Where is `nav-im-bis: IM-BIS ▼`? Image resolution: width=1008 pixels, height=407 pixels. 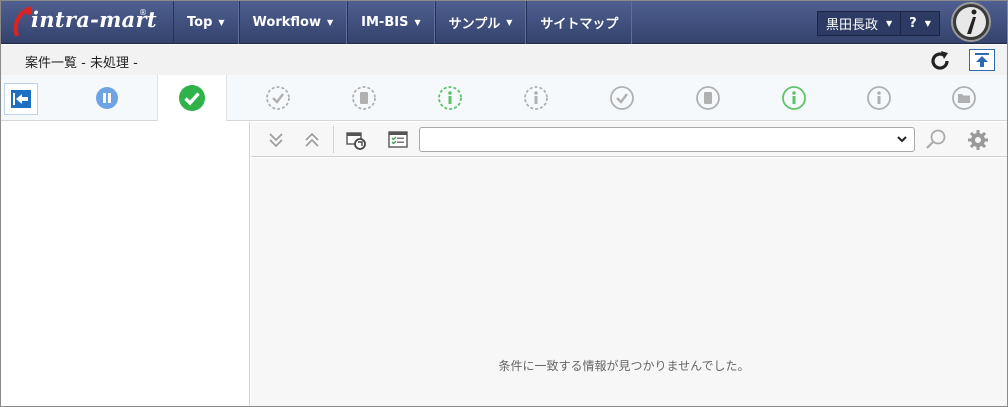 nav-im-bis: IM-BIS ▼ is located at coordinates (391, 22).